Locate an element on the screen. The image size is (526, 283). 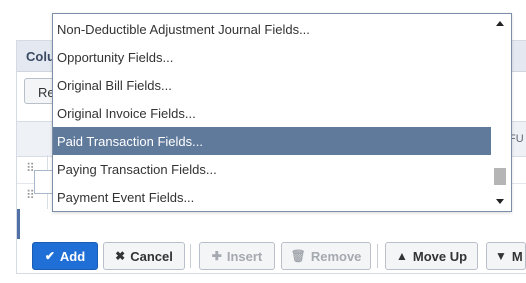
arrow-up-icon: ▲ is located at coordinates (401, 256).